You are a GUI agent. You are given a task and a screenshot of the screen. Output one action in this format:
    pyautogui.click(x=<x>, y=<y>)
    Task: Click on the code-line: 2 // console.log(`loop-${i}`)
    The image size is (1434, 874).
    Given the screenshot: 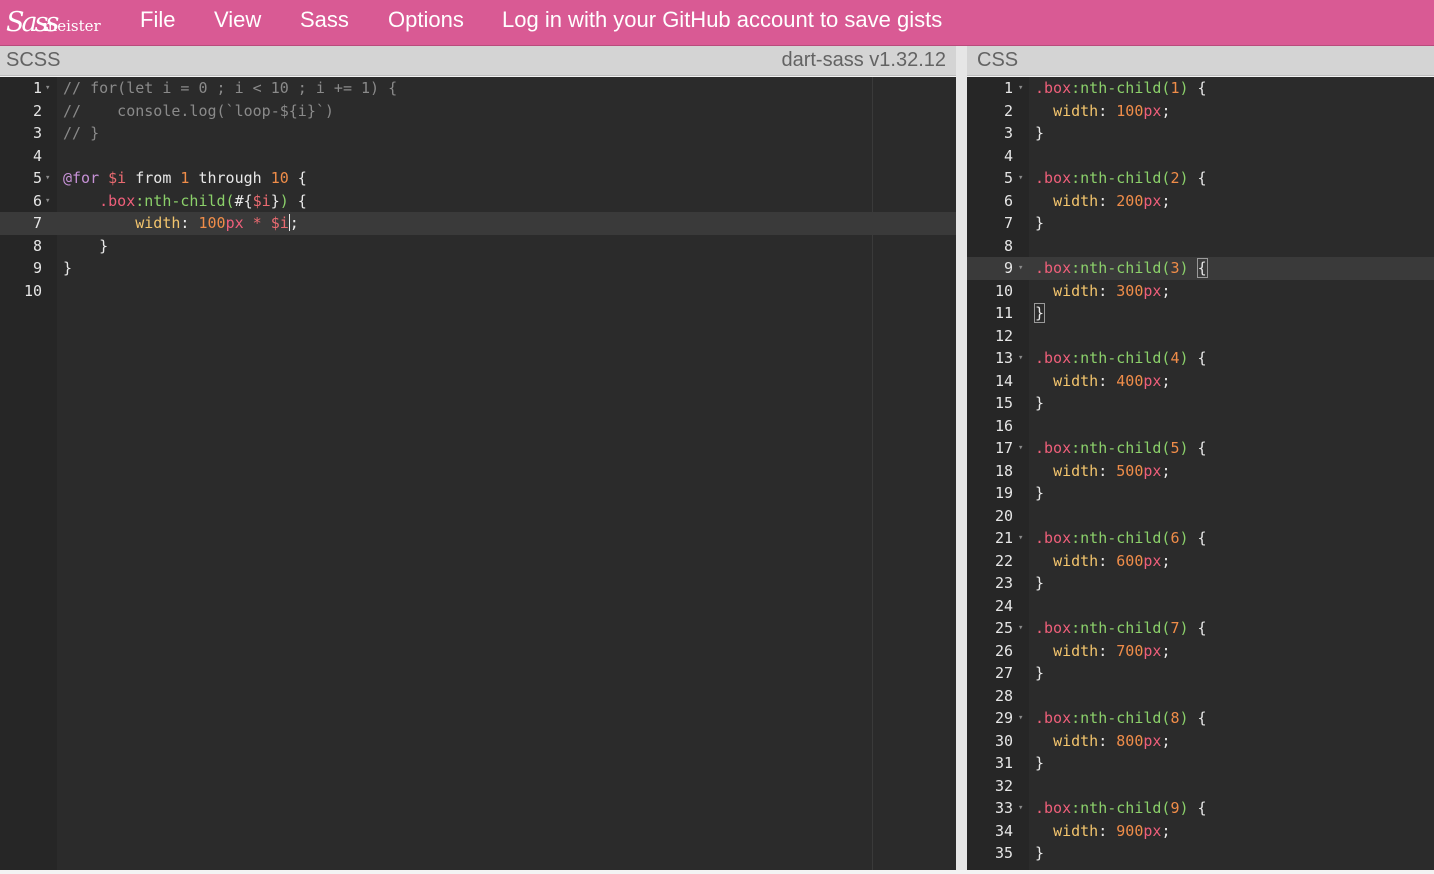 What is the action you would take?
    pyautogui.click(x=478, y=111)
    